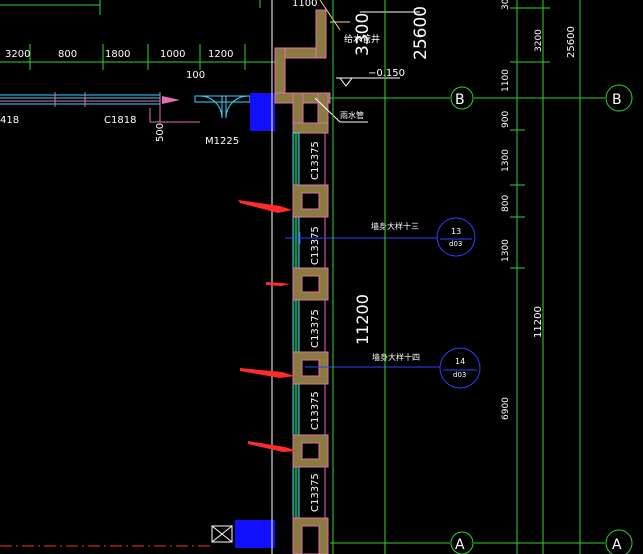  I want to click on dim-800-left: 3200, so click(17, 54).